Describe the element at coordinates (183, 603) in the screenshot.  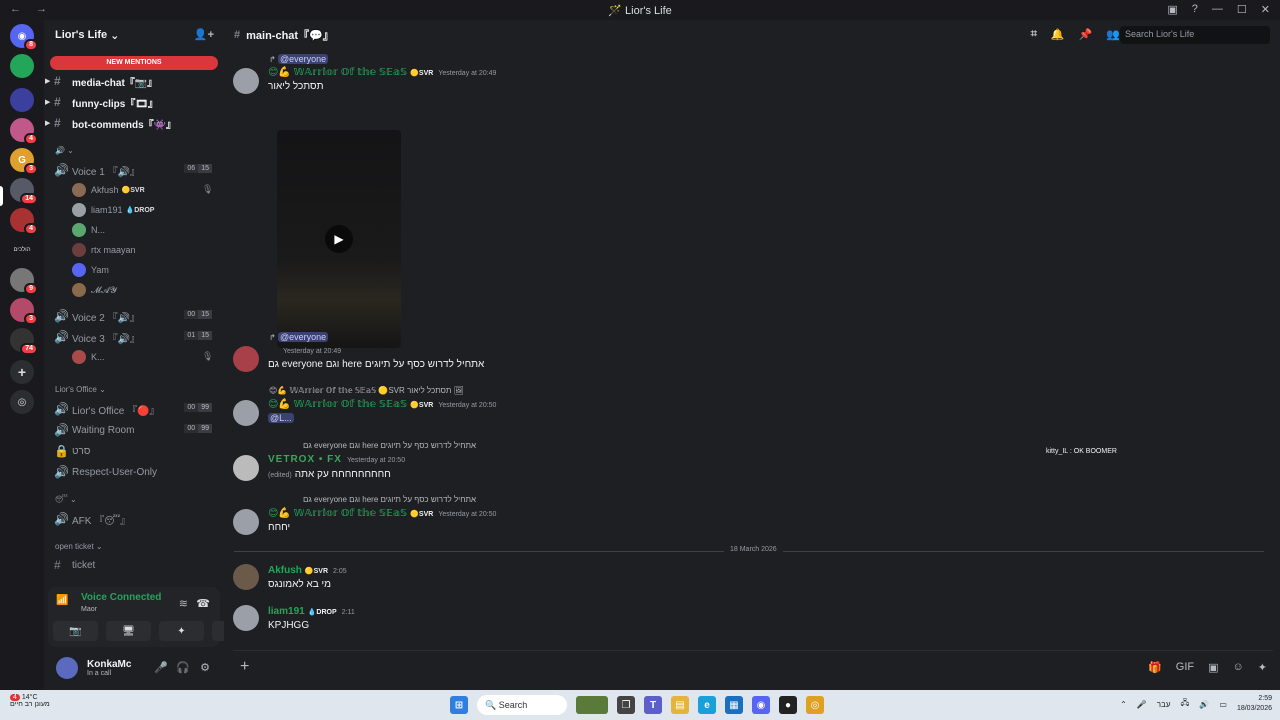
I see `noise-suppression-icon: ≋` at that location.